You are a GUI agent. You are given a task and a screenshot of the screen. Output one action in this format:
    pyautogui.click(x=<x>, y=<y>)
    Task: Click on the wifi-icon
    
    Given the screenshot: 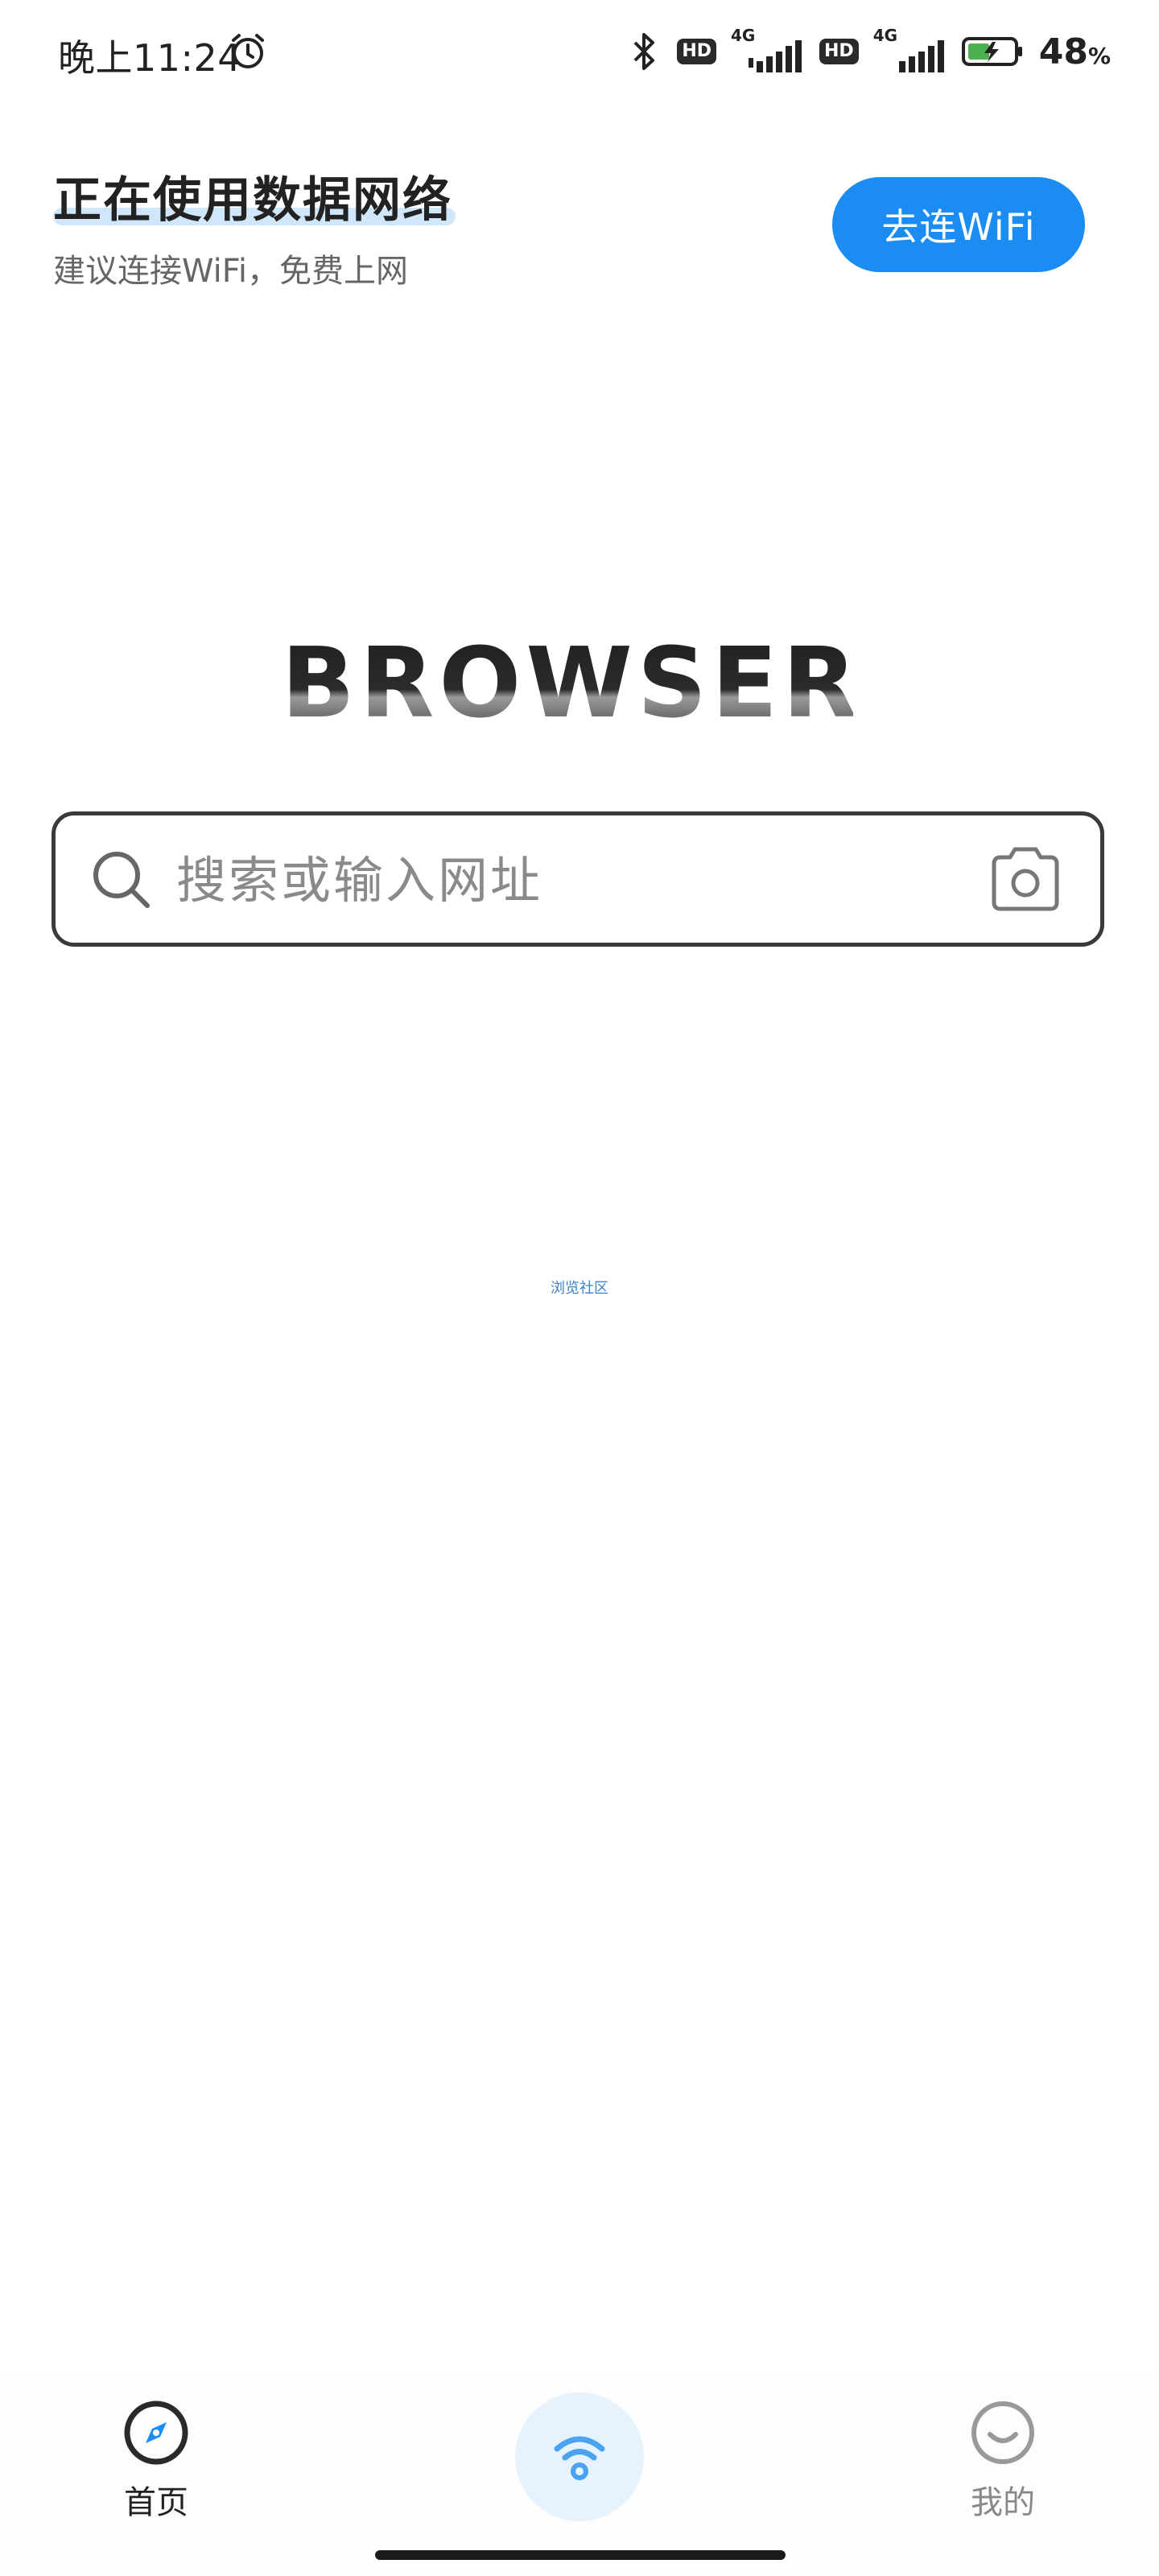 What is the action you would take?
    pyautogui.click(x=579, y=2458)
    